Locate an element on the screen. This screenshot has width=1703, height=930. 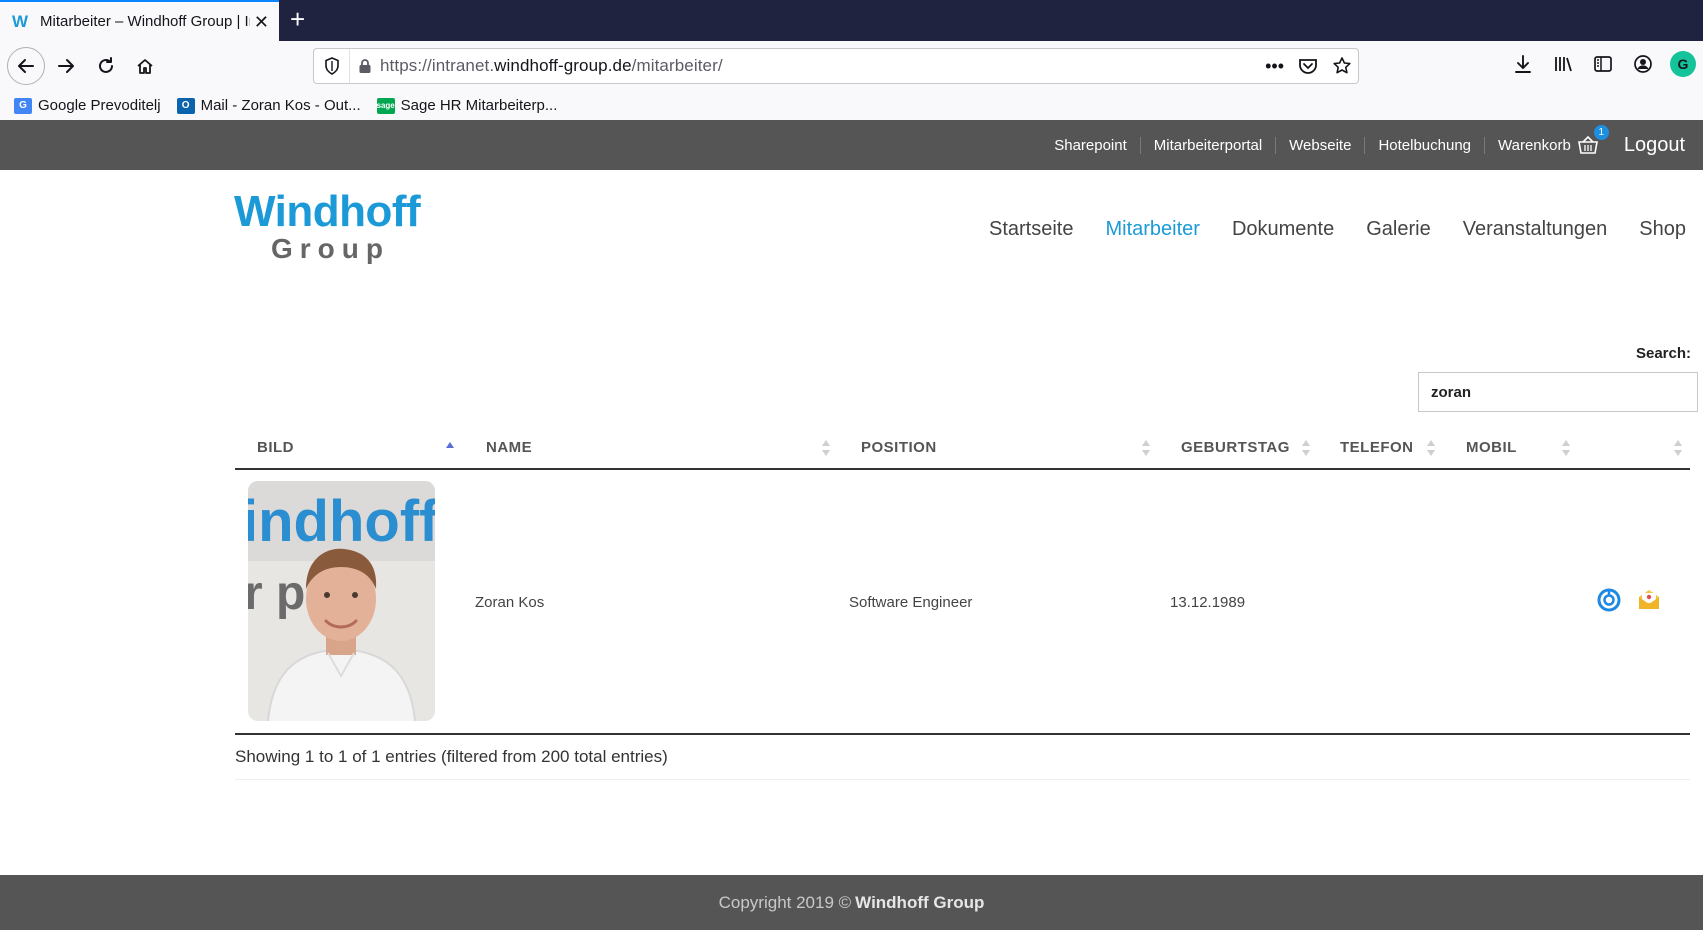
divider is located at coordinates (962, 779).